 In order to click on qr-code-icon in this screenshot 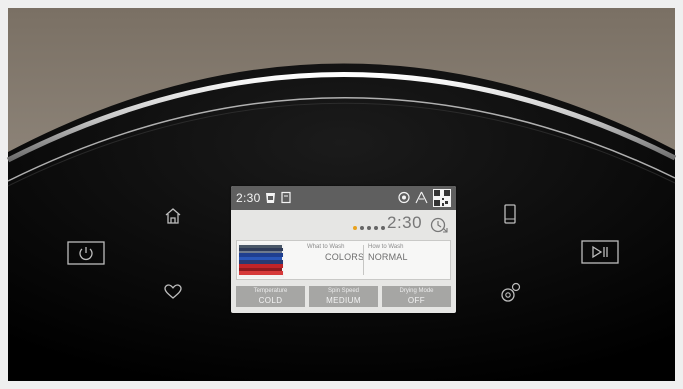, I will do `click(442, 198)`.